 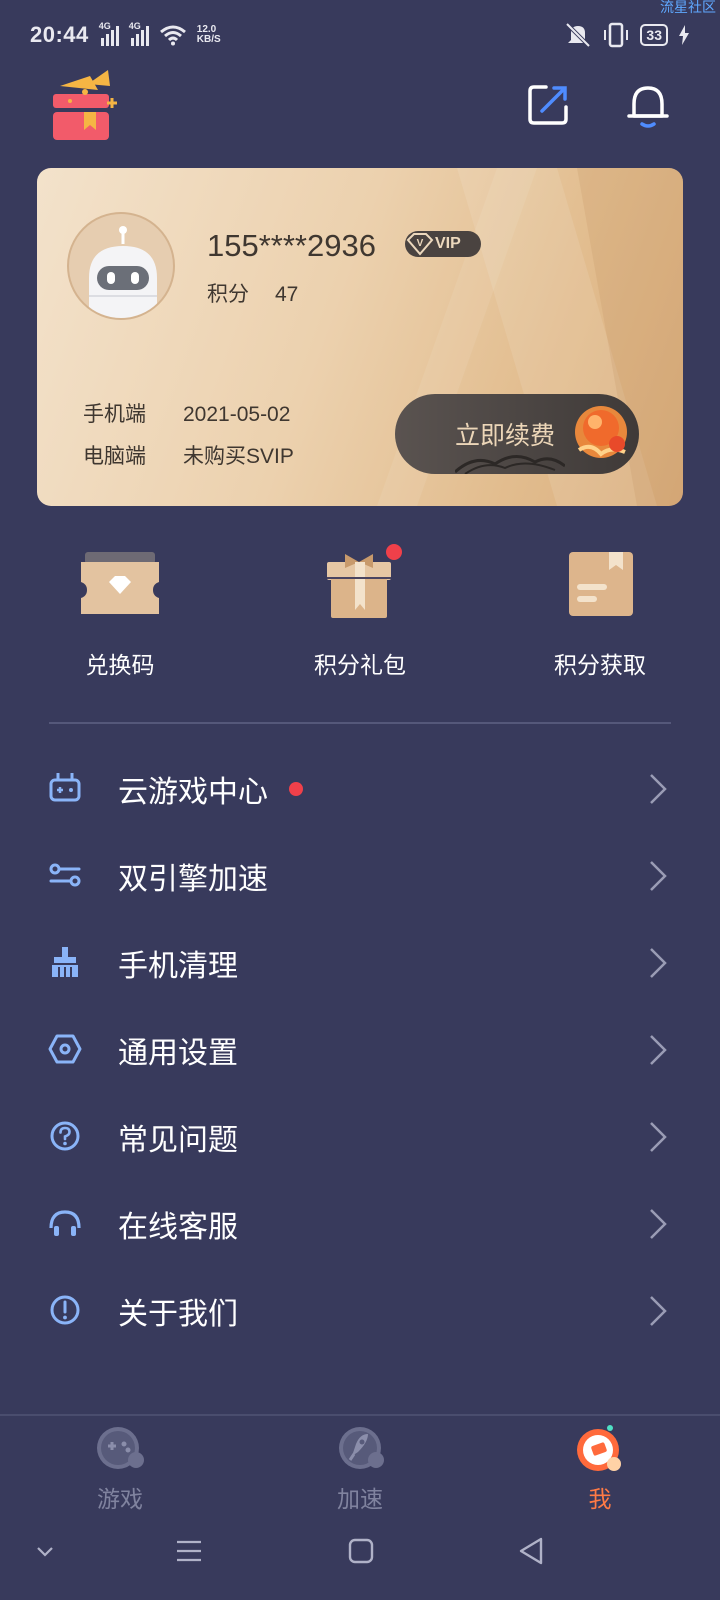 I want to click on network-speed: 12.0 KB/S, so click(x=209, y=35).